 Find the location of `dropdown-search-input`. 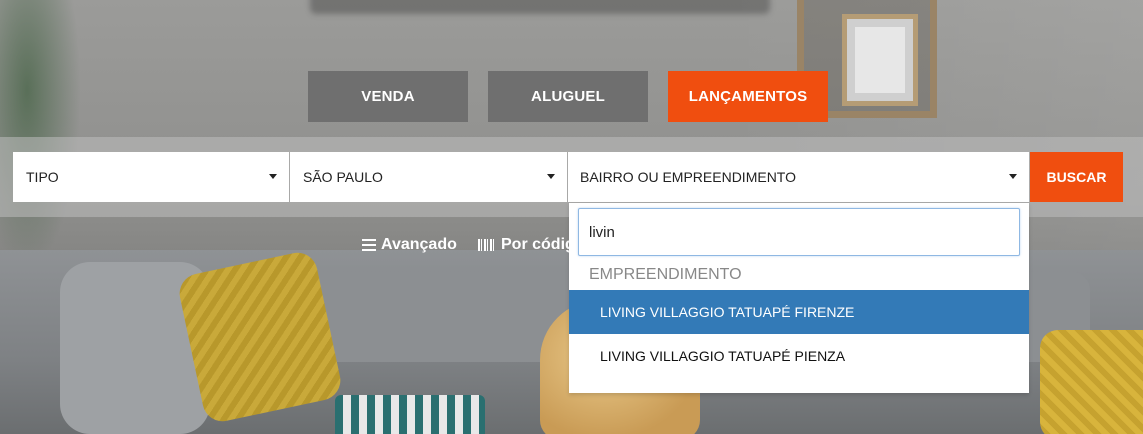

dropdown-search-input is located at coordinates (799, 232).